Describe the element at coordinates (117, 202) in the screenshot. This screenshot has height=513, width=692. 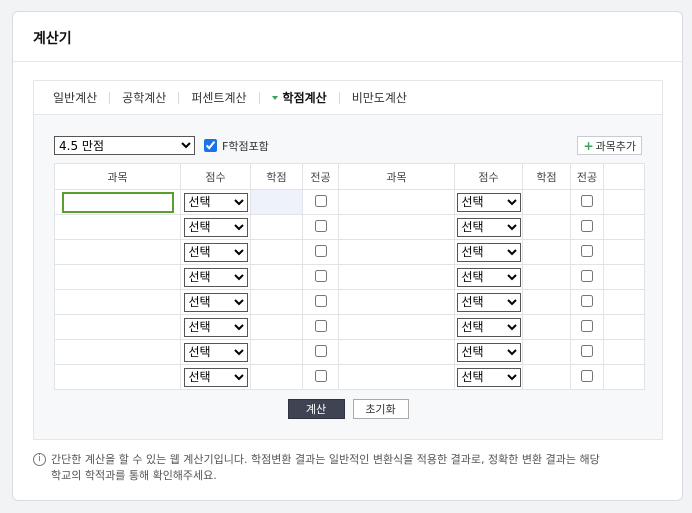
I see `course-input` at that location.